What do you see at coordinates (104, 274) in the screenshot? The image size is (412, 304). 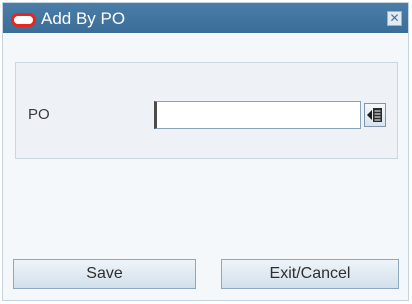 I see `save-button: Save` at bounding box center [104, 274].